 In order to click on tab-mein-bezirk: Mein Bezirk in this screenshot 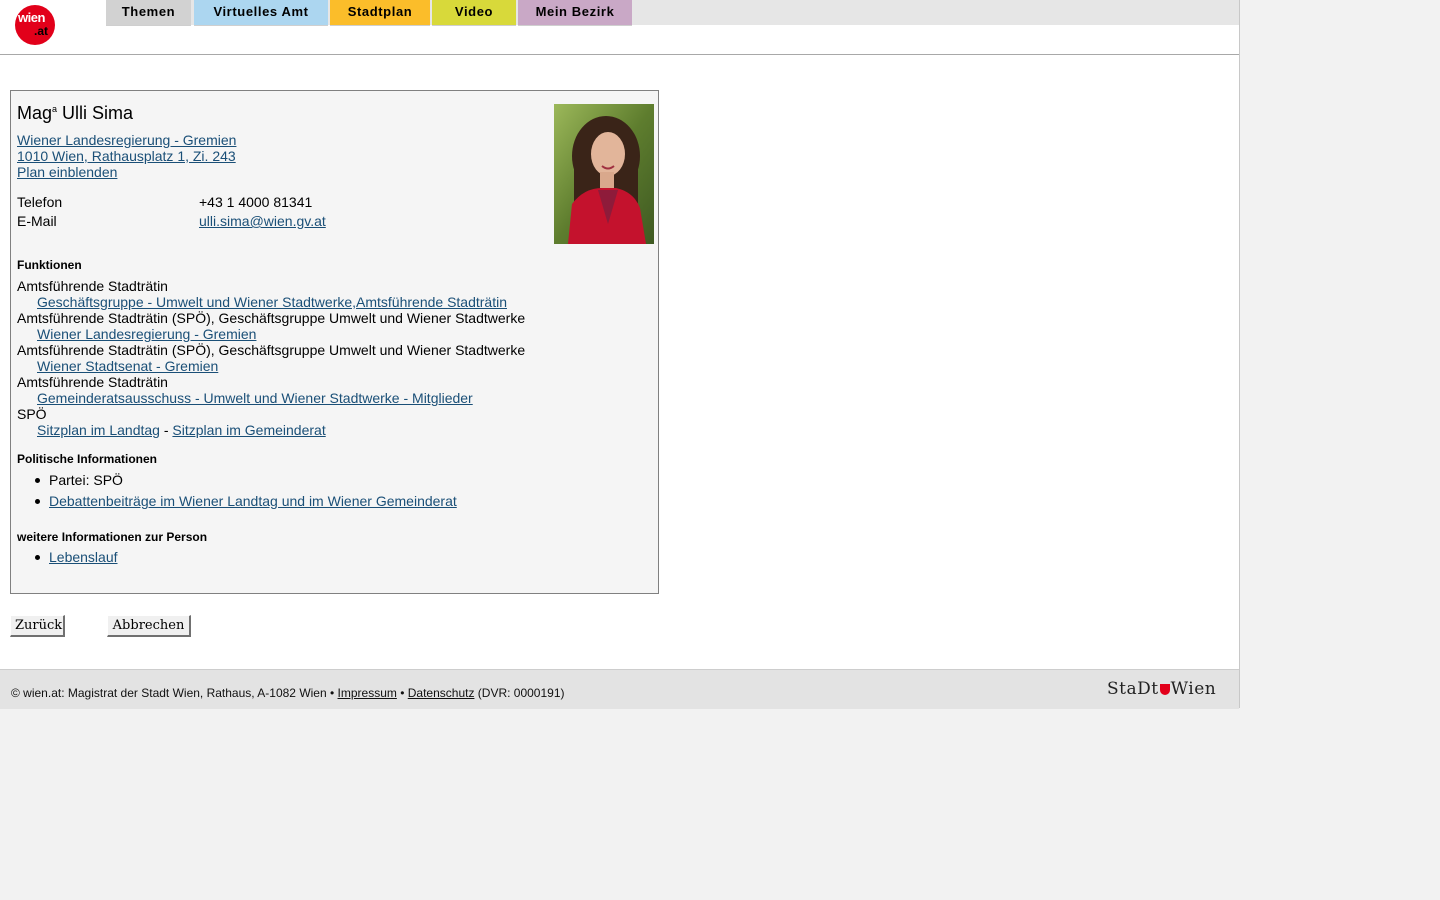, I will do `click(575, 13)`.